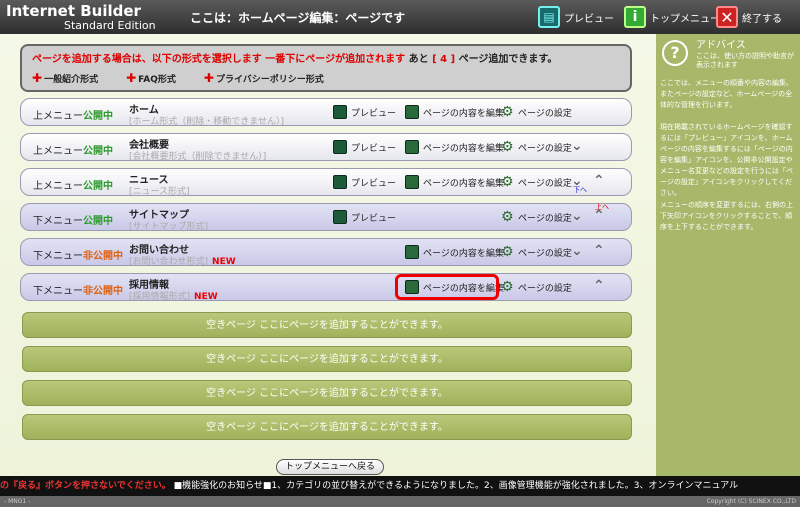  I want to click on header-top-menu-label: トップメニュー, so click(685, 19).